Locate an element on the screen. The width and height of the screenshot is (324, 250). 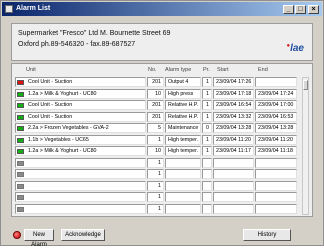
cell-unit: Cool Unit - Suction is located at coordinates (80, 116).